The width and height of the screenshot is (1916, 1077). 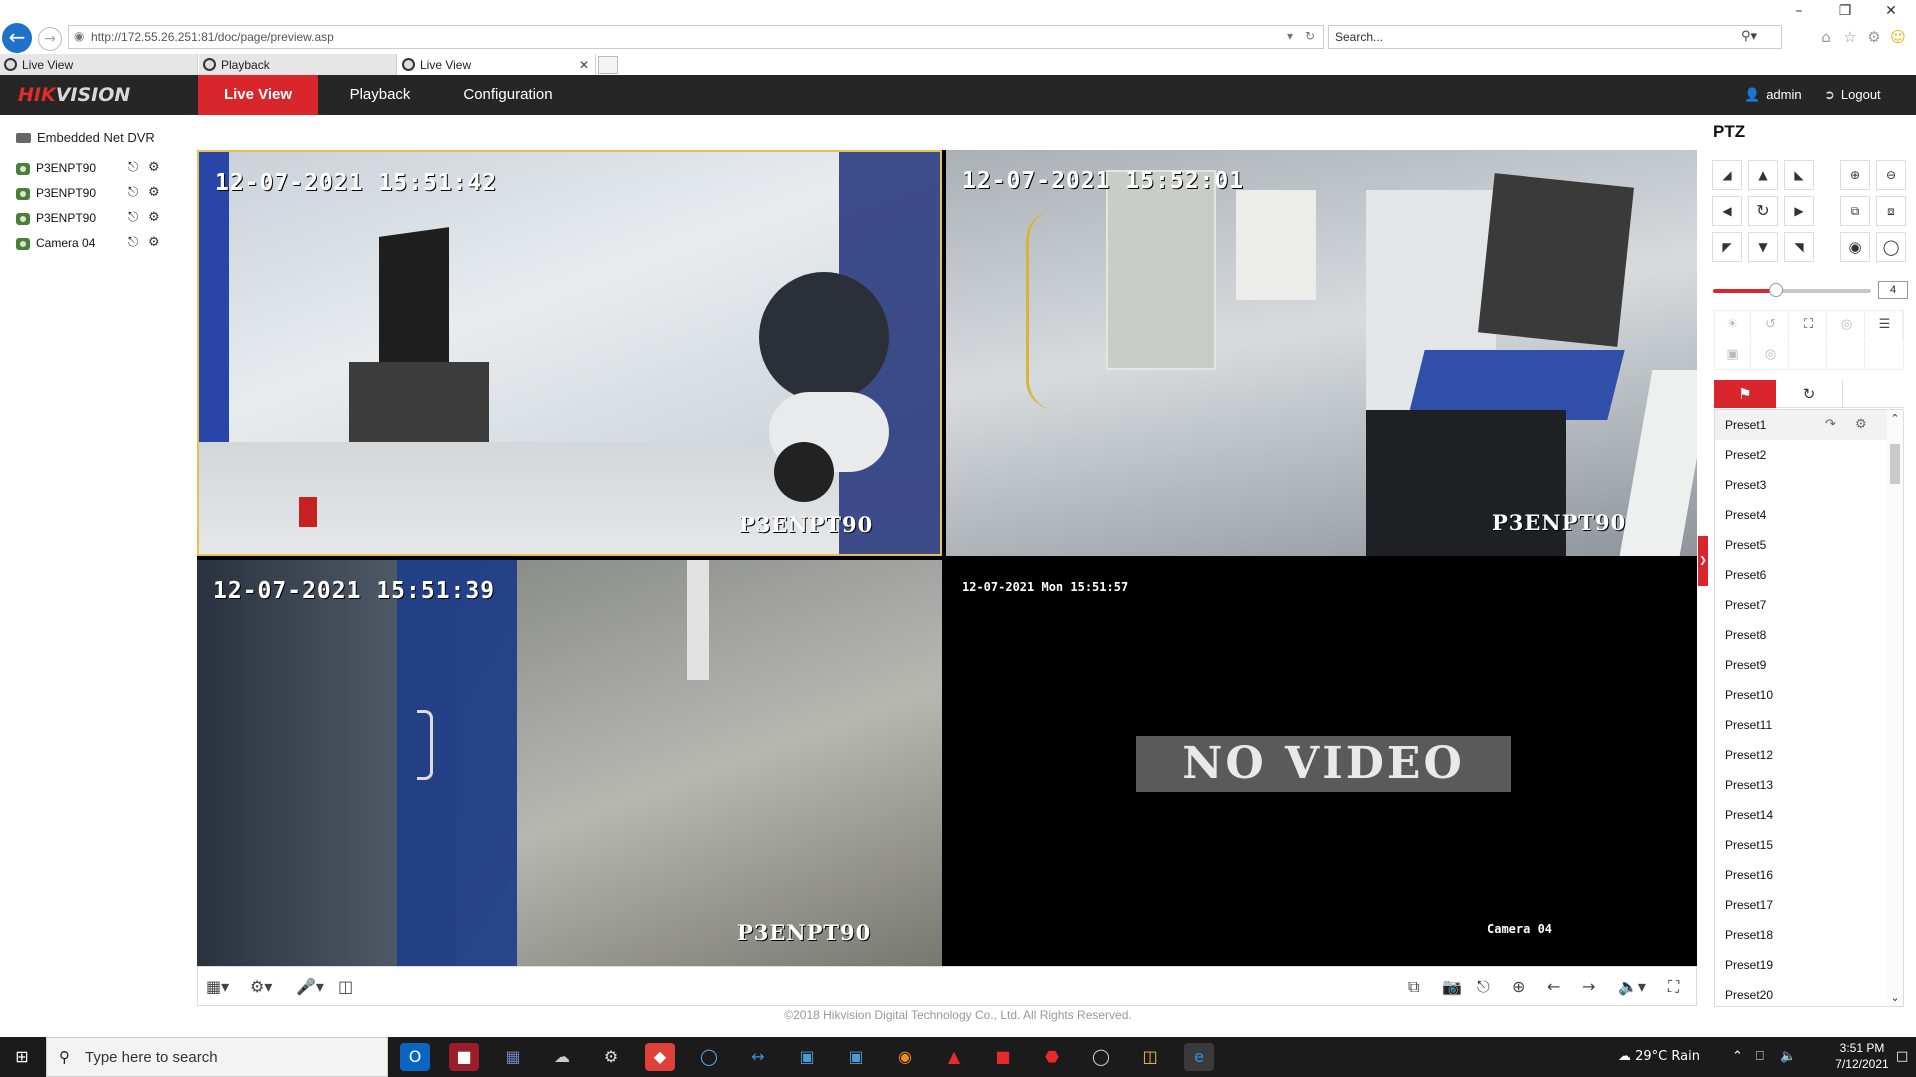 I want to click on audio-mute-icon: 🔈▾, so click(x=1632, y=986).